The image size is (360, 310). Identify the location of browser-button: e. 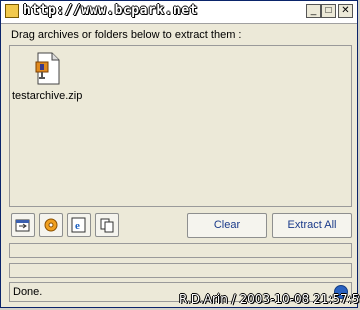
(79, 225).